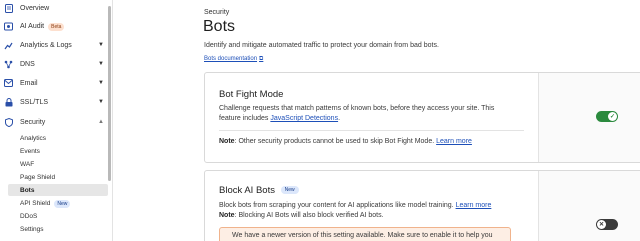  I want to click on sidebar-item-security: Security ▲, so click(55, 122).